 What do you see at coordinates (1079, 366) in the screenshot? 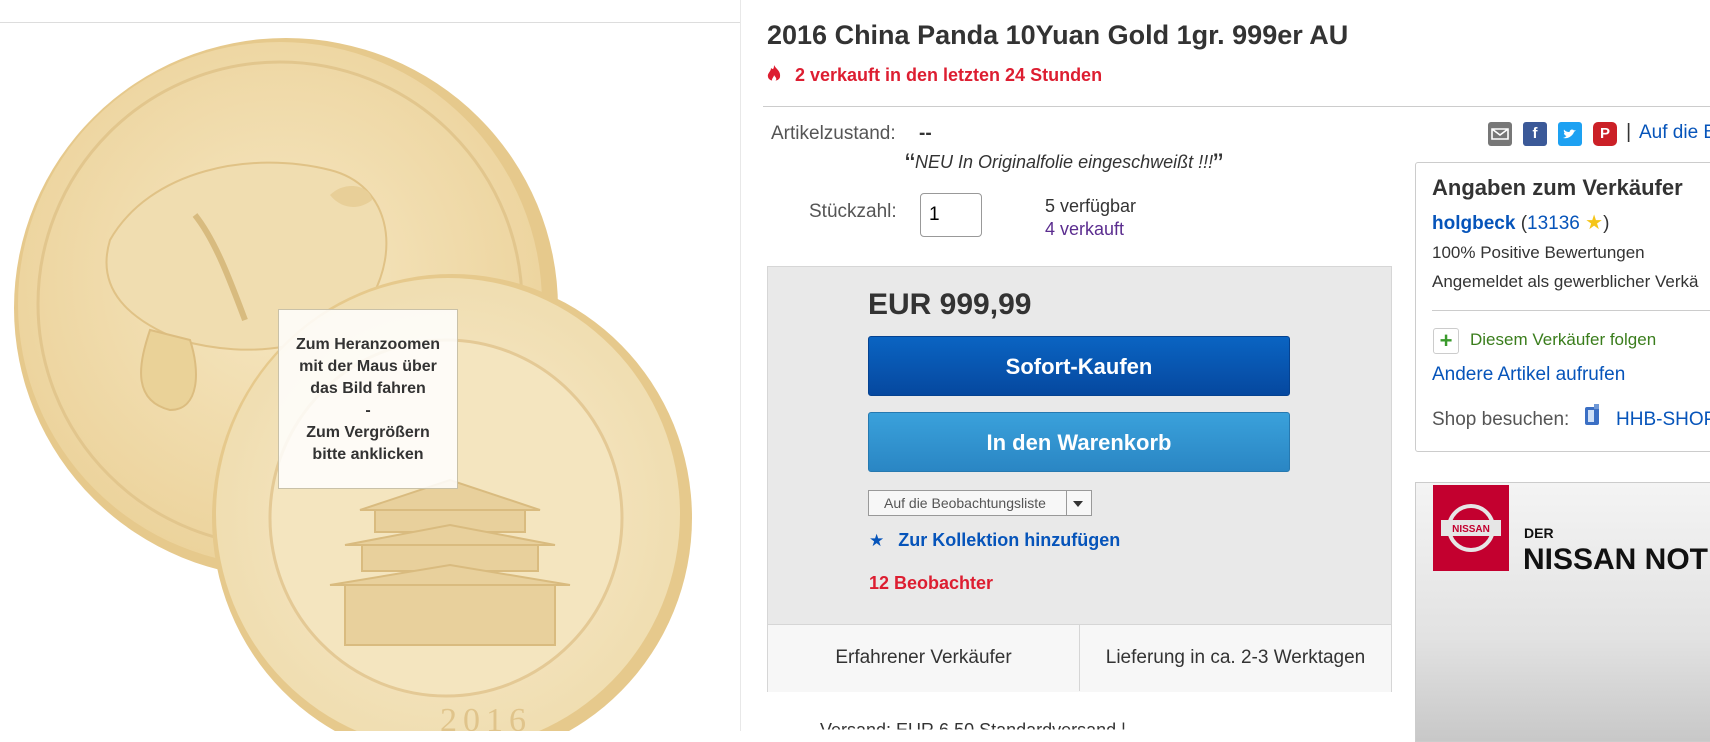
I see `buy-now-button: Sofort-Kaufen` at bounding box center [1079, 366].